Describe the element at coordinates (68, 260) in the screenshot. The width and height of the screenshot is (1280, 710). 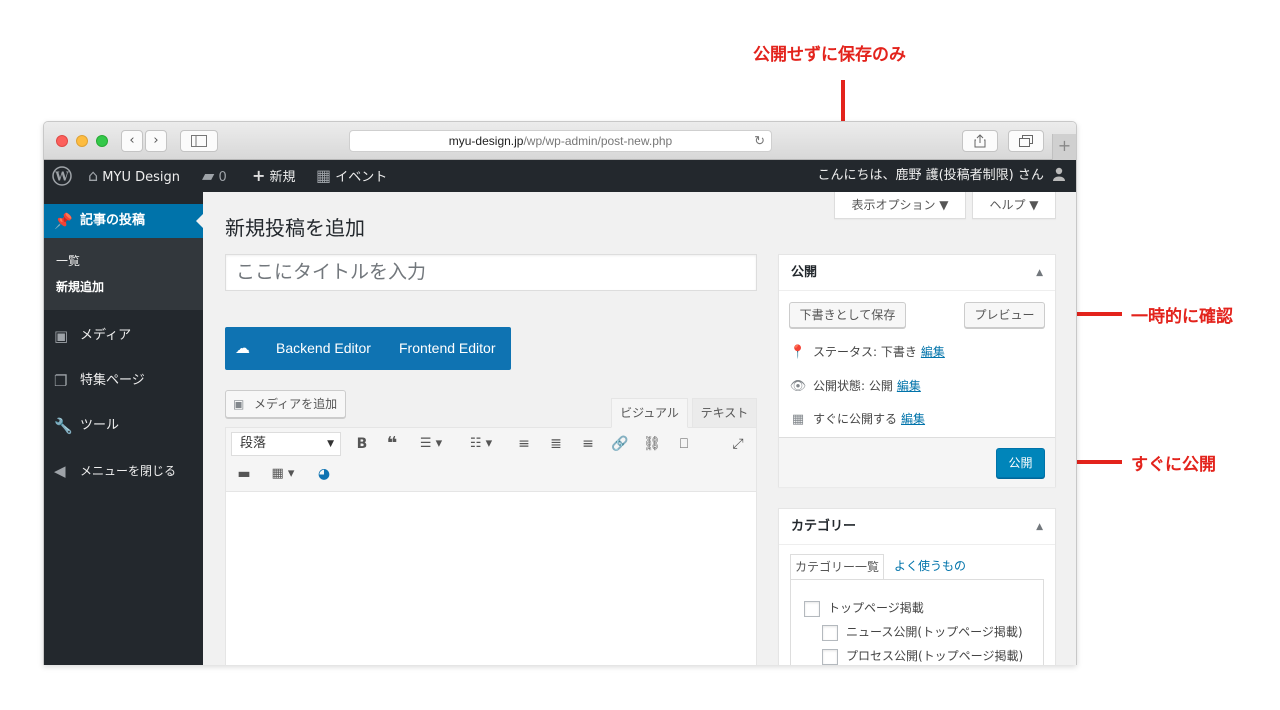
I see `submenu-item-all: 一覧` at that location.